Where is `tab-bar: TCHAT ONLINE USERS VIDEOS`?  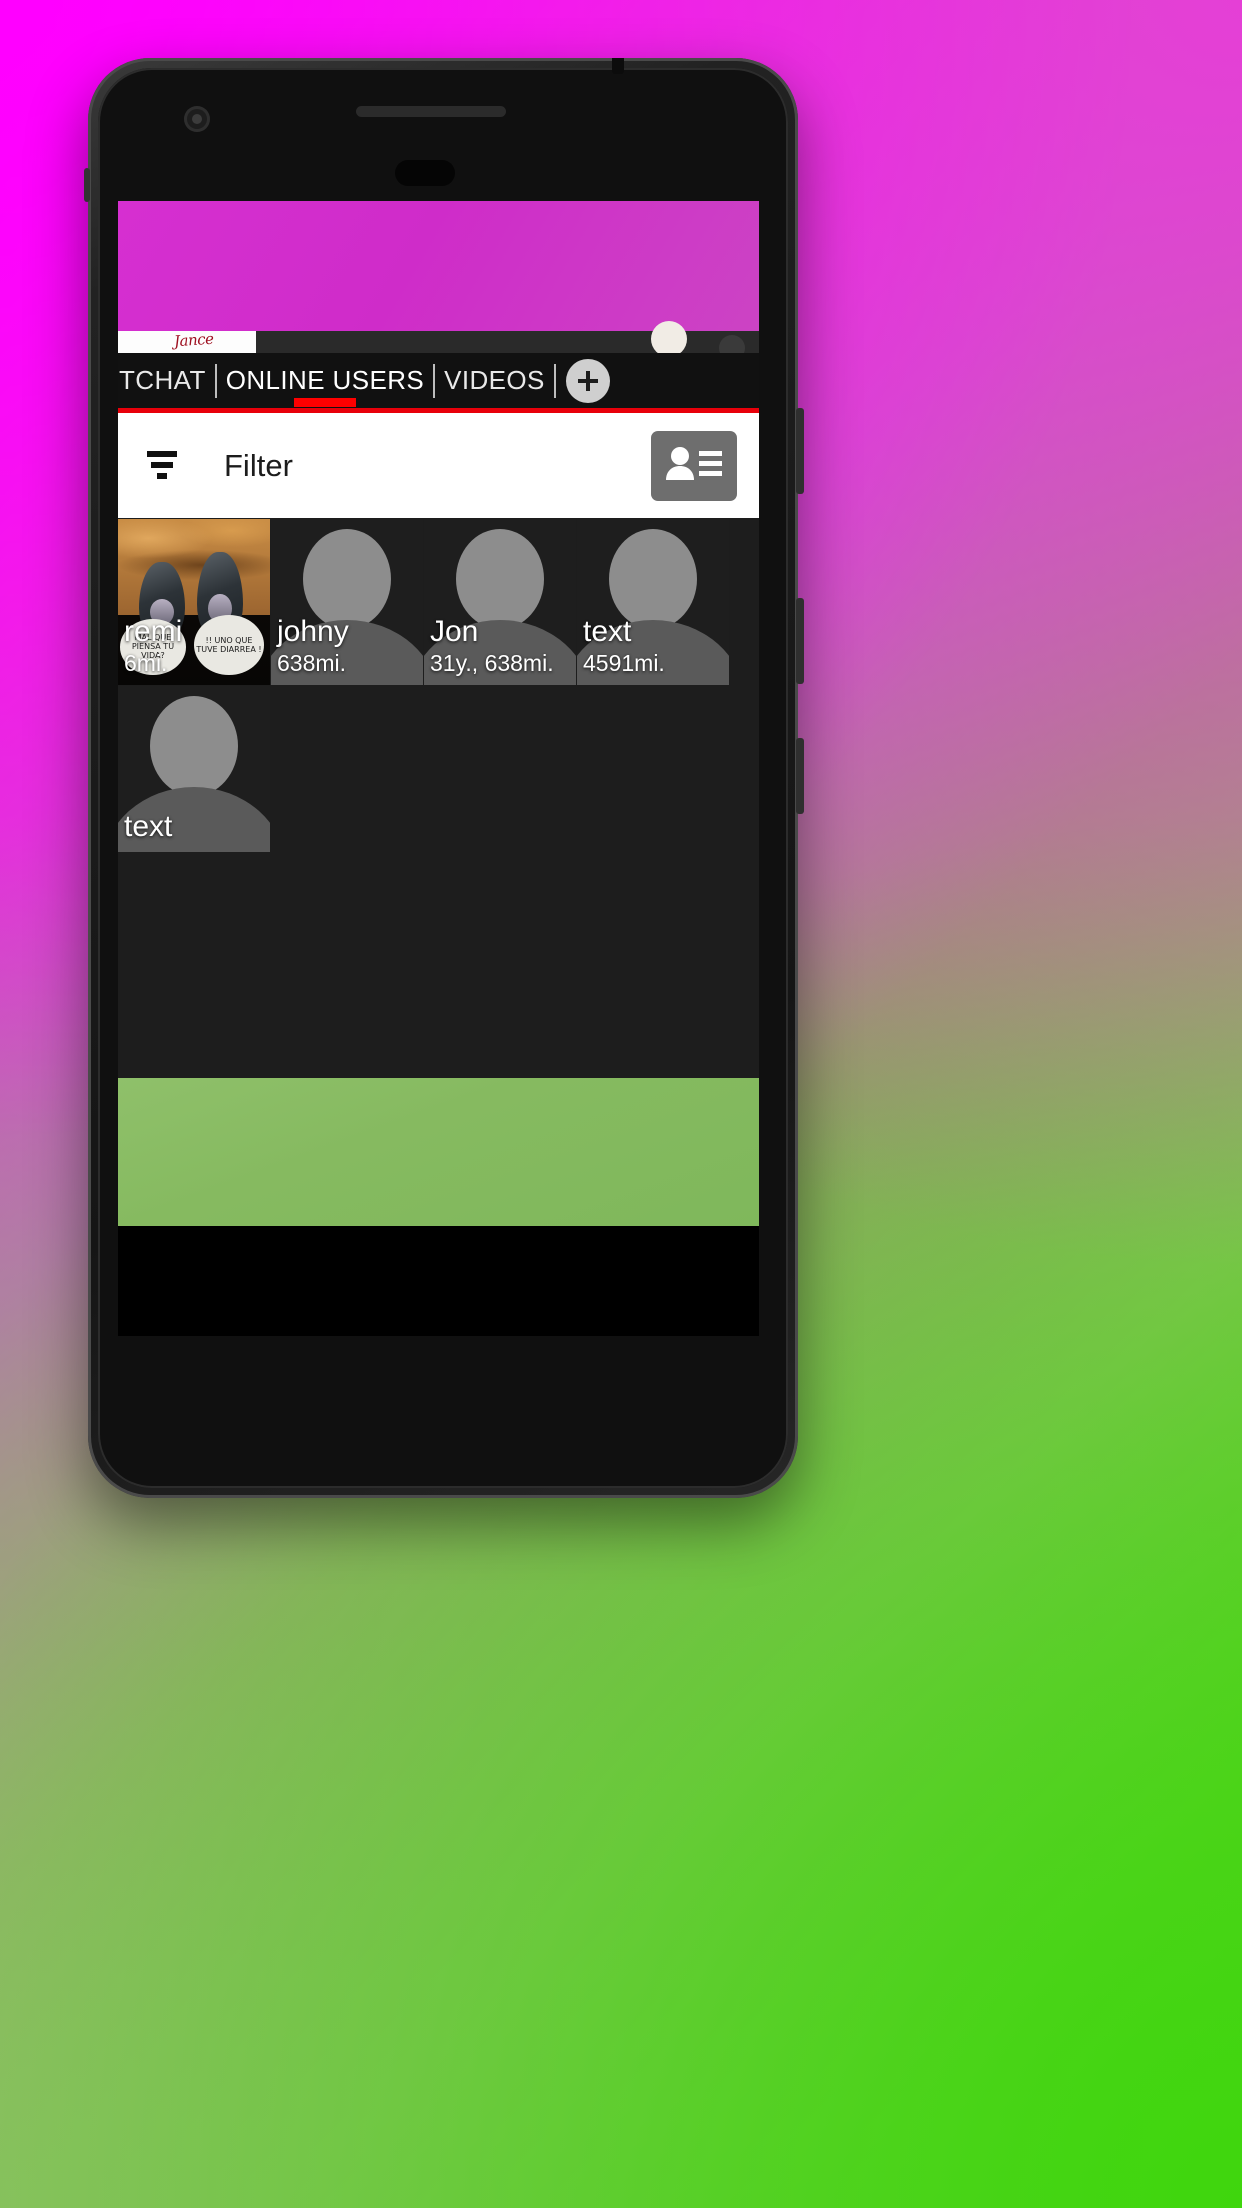 tab-bar: TCHAT ONLINE USERS VIDEOS is located at coordinates (438, 380).